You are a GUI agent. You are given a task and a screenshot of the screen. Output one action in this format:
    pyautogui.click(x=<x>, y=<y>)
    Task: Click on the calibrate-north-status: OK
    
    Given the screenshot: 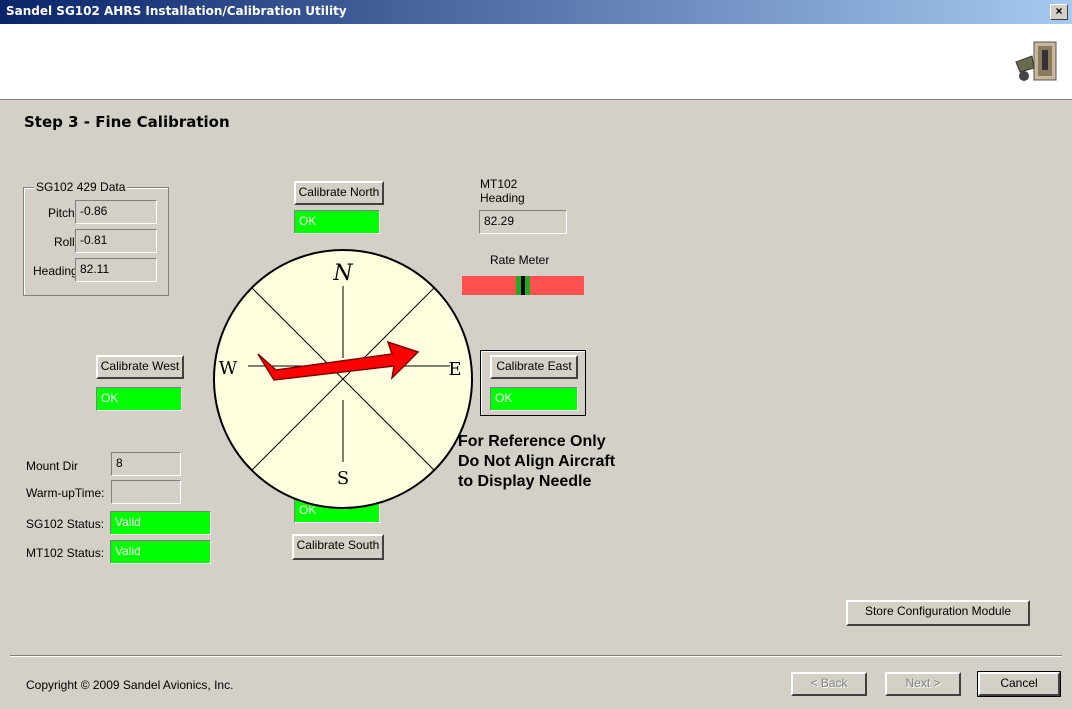 What is the action you would take?
    pyautogui.click(x=337, y=222)
    